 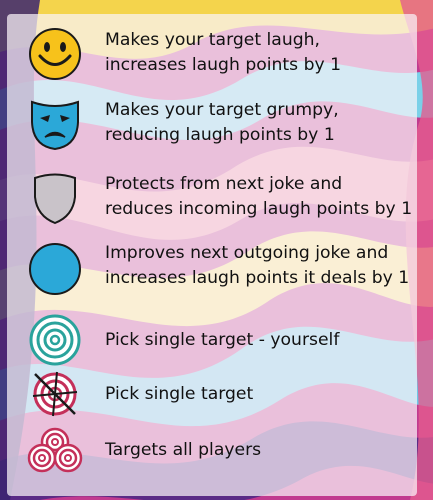 What do you see at coordinates (222, 110) in the screenshot?
I see `legend-text-line: Makes your target grumpy,` at bounding box center [222, 110].